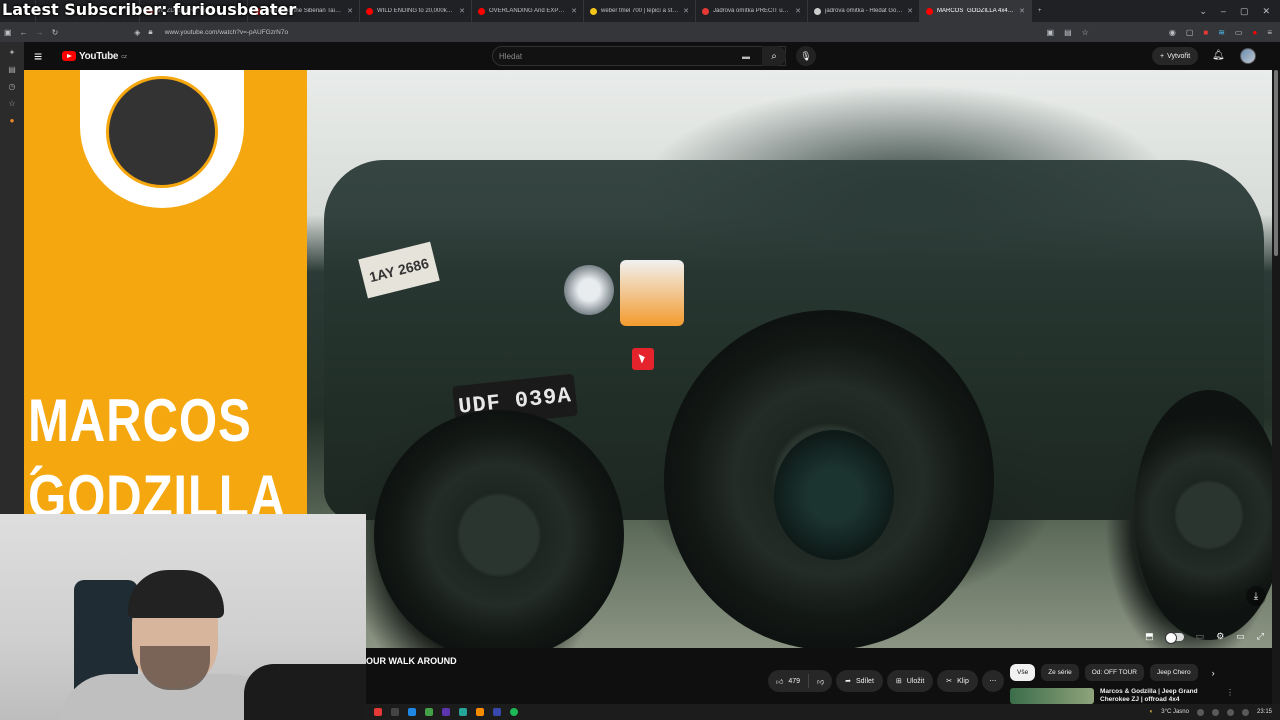  Describe the element at coordinates (1205, 32) in the screenshot. I see `extension-icon: ■` at that location.